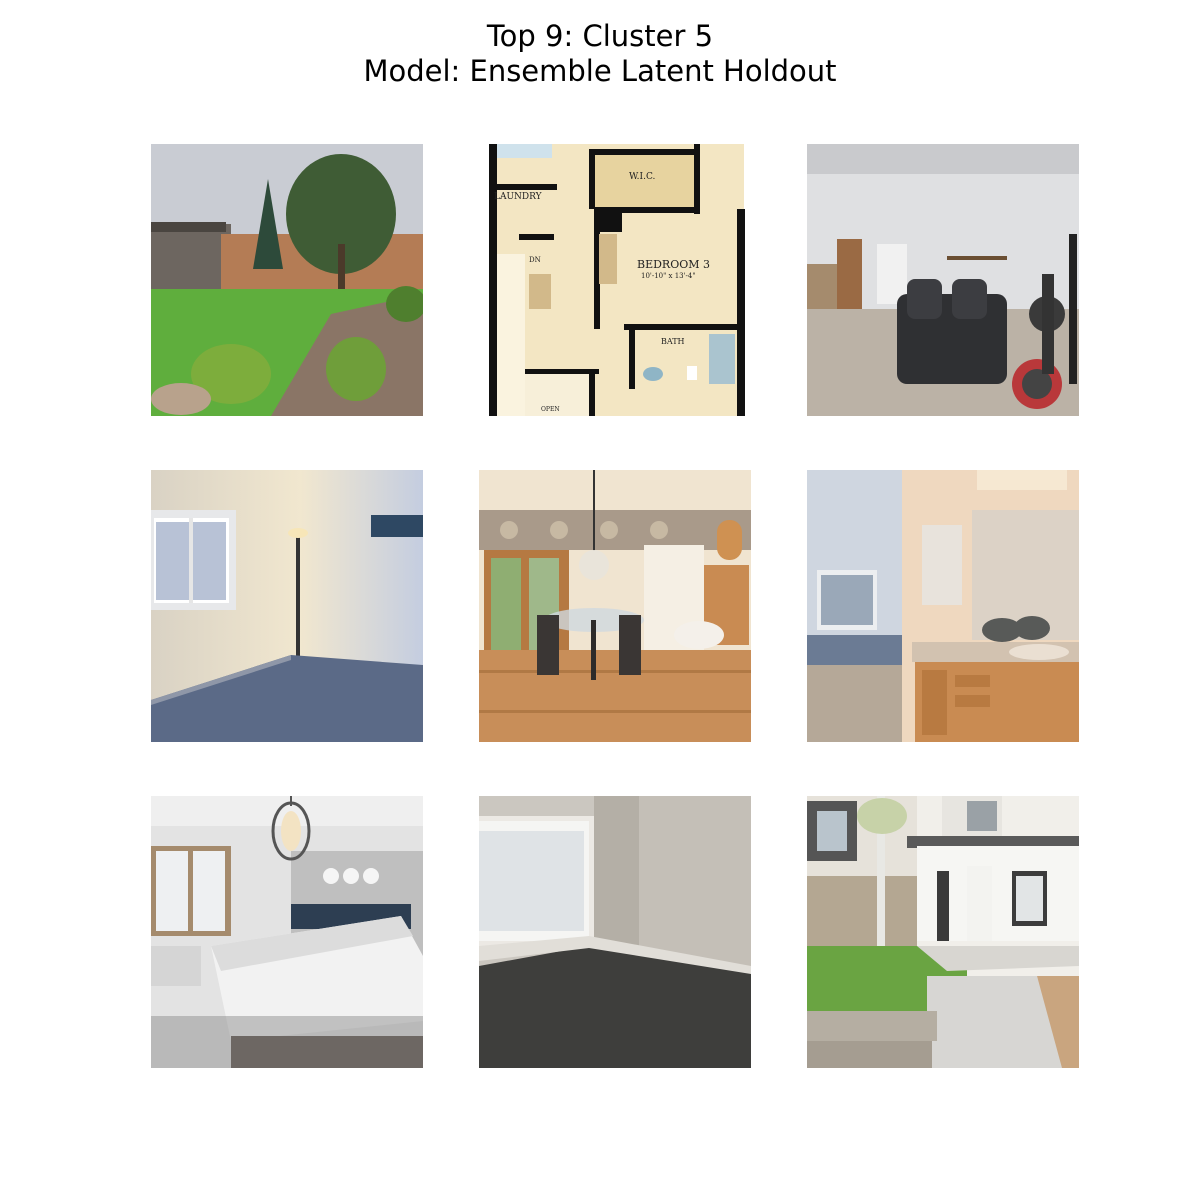 This screenshot has height=1200, width=1200. I want to click on empty-room-photo, so click(615, 932).